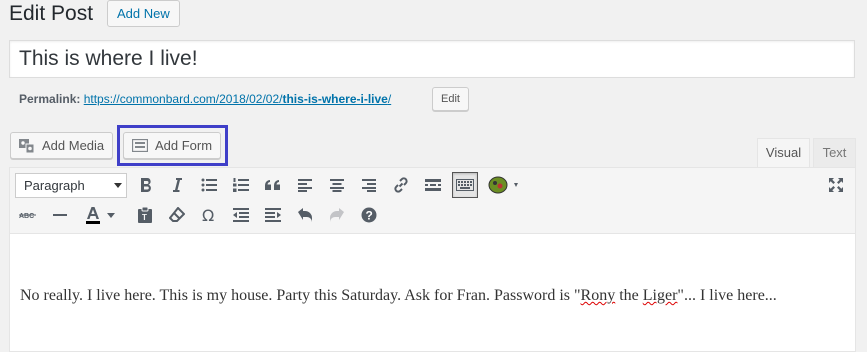  What do you see at coordinates (273, 215) in the screenshot?
I see `indent-icon` at bounding box center [273, 215].